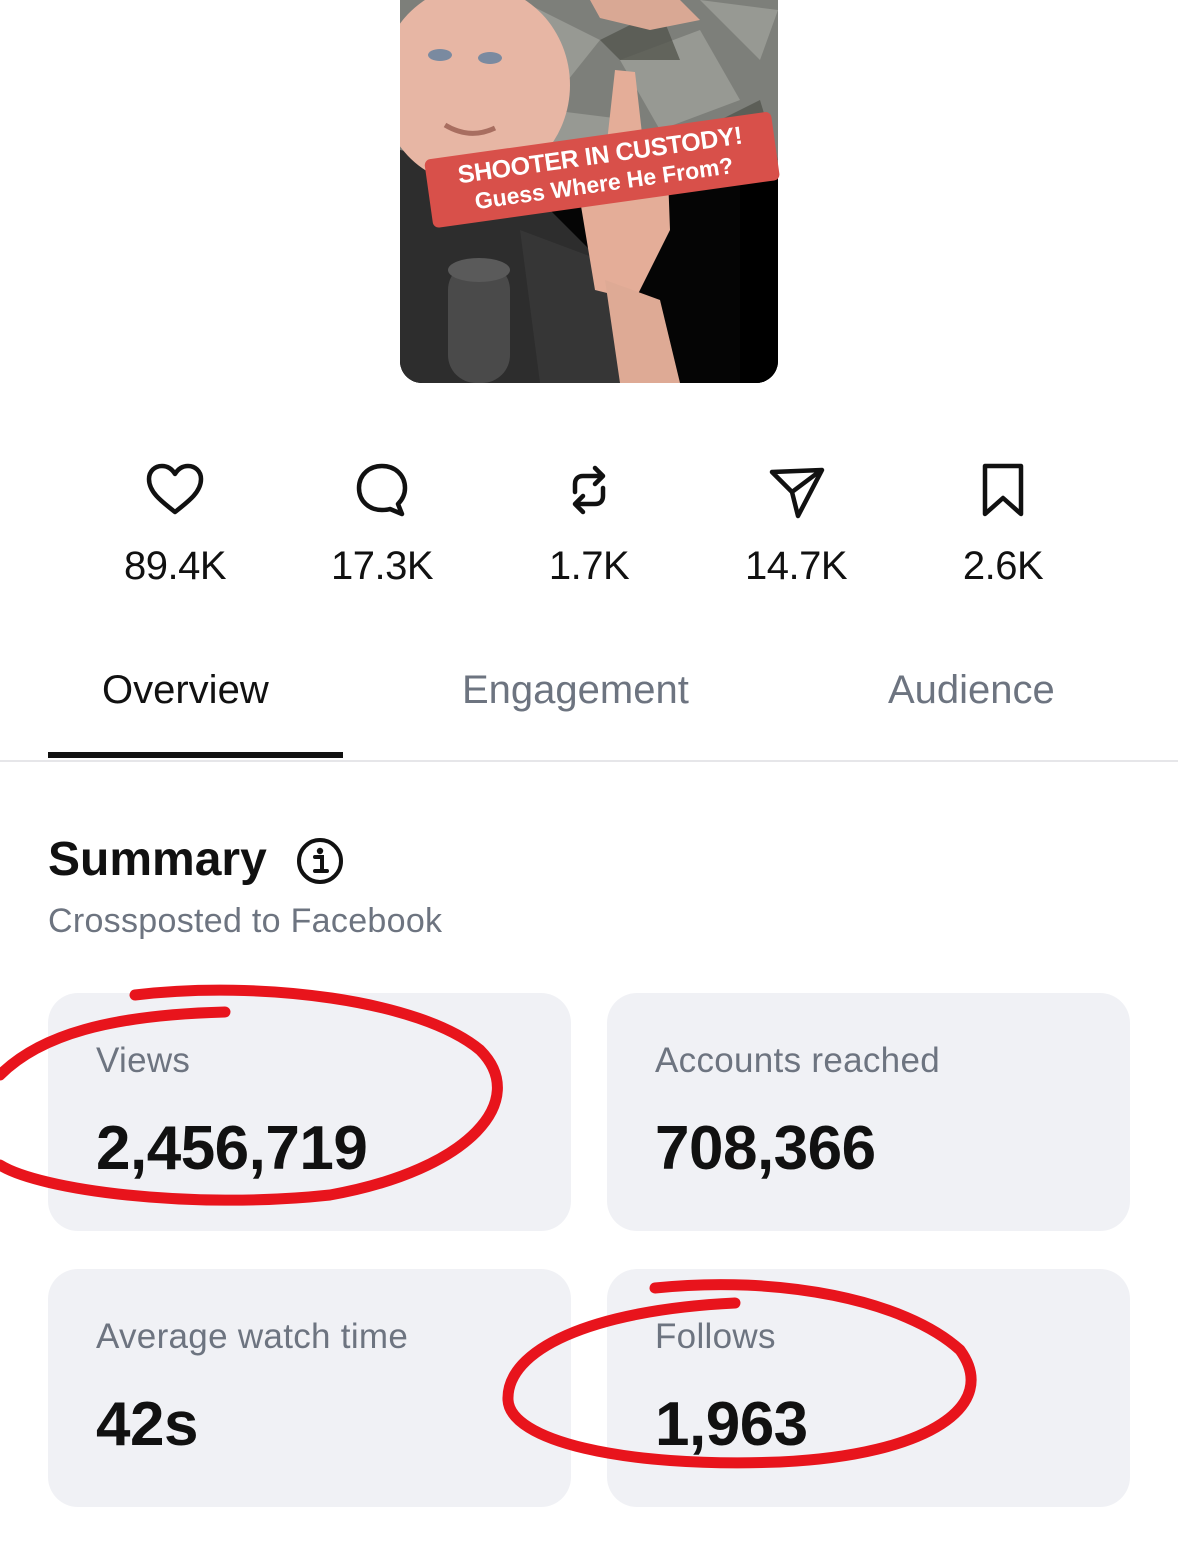 This screenshot has width=1178, height=1552. I want to click on comment-icon, so click(382, 490).